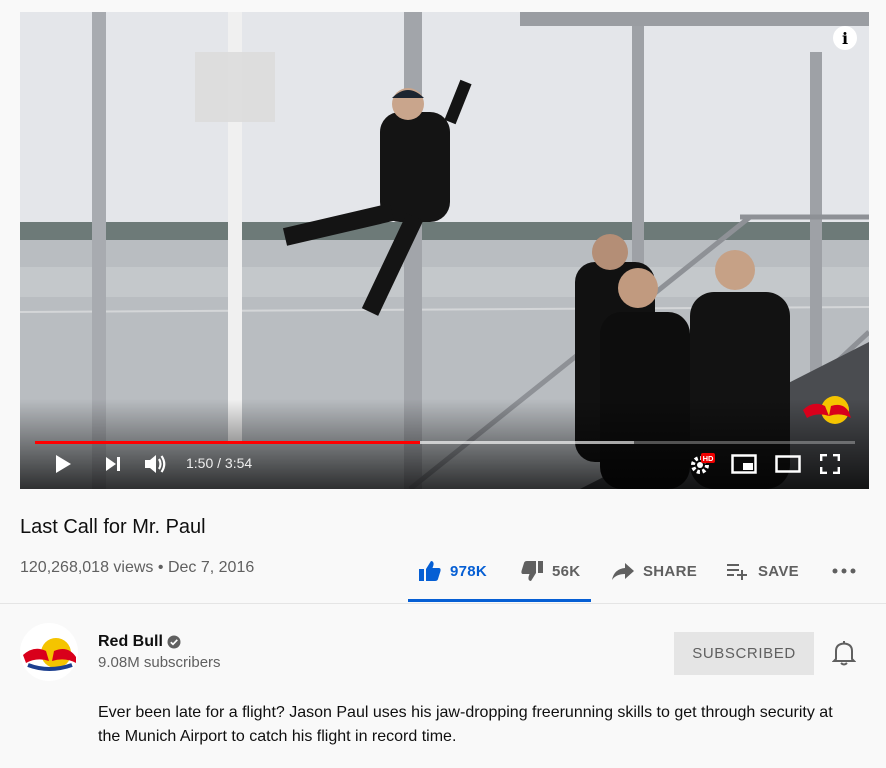 The height and width of the screenshot is (768, 886). Describe the element at coordinates (130, 642) in the screenshot. I see `channel-name: Red Bull` at that location.